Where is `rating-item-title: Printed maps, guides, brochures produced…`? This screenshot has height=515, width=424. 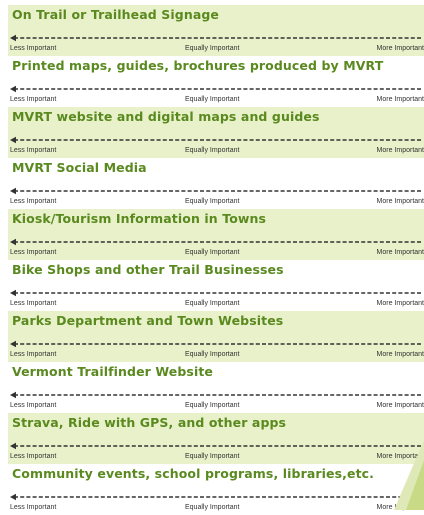 rating-item-title: Printed maps, guides, brochures produced… is located at coordinates (198, 65).